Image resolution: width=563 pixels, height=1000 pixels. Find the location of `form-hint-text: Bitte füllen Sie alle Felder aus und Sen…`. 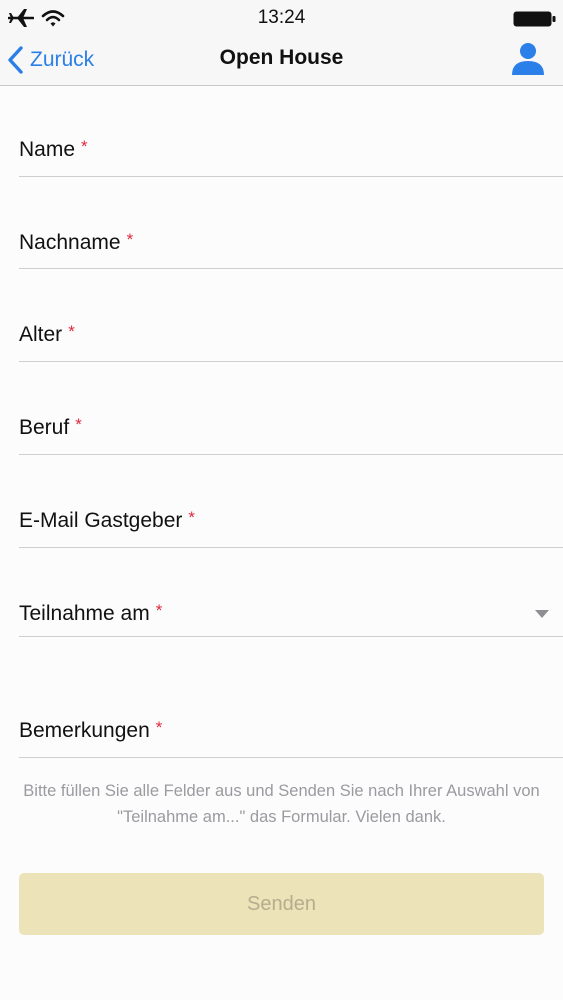

form-hint-text: Bitte füllen Sie alle Felder aus und Sen… is located at coordinates (281, 804).